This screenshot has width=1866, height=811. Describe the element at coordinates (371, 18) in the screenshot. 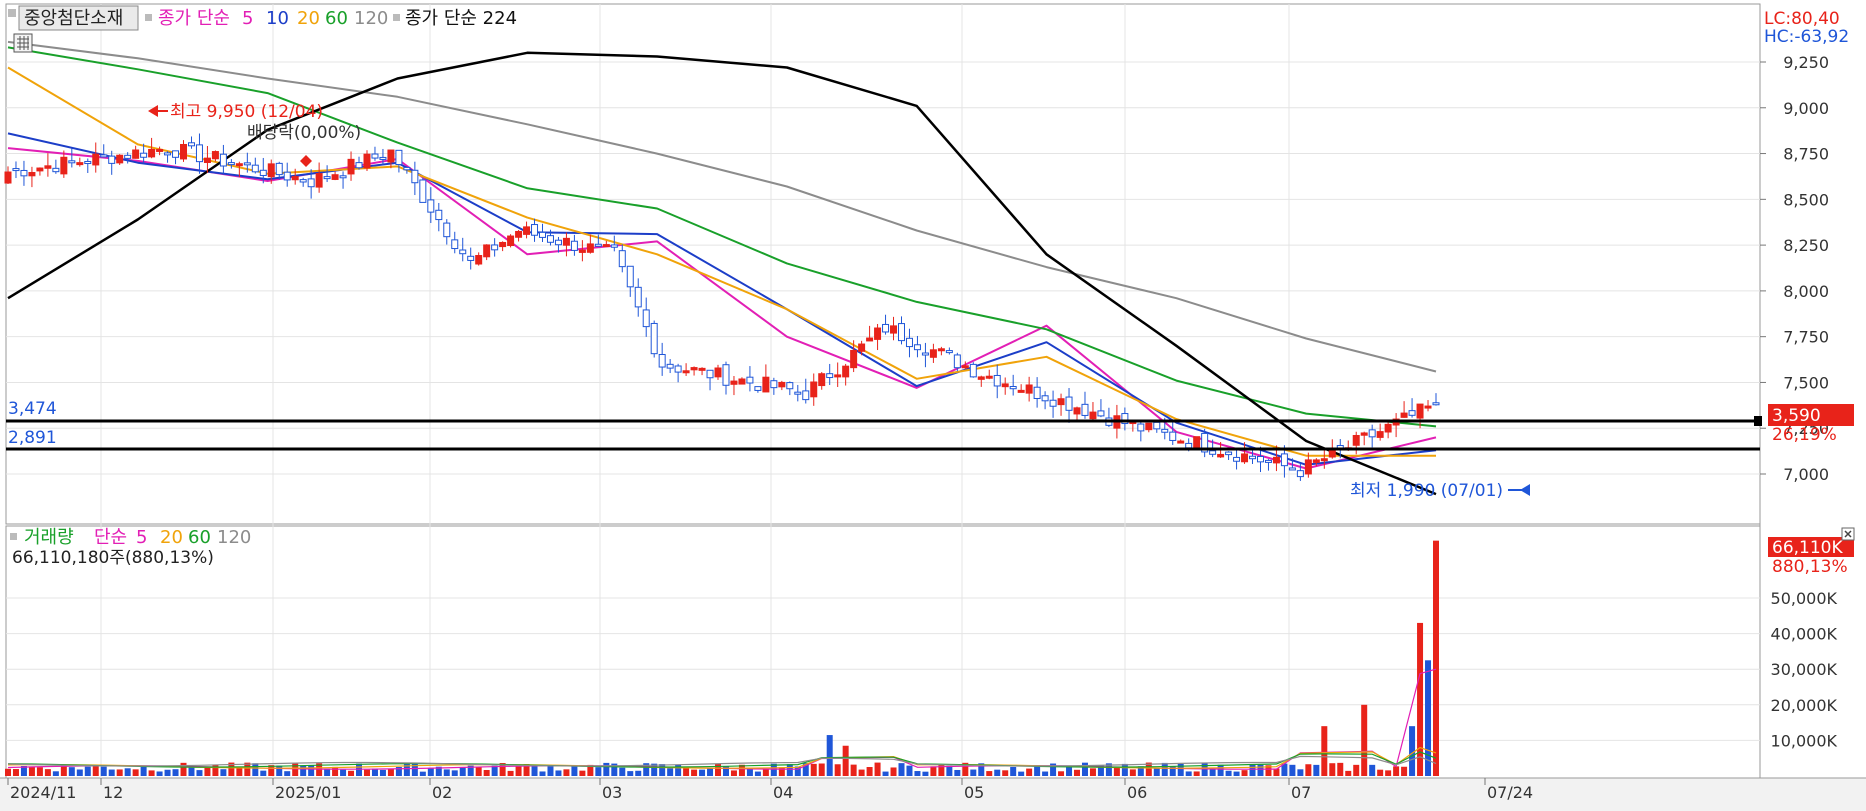

I see `ma120-label: 120` at that location.